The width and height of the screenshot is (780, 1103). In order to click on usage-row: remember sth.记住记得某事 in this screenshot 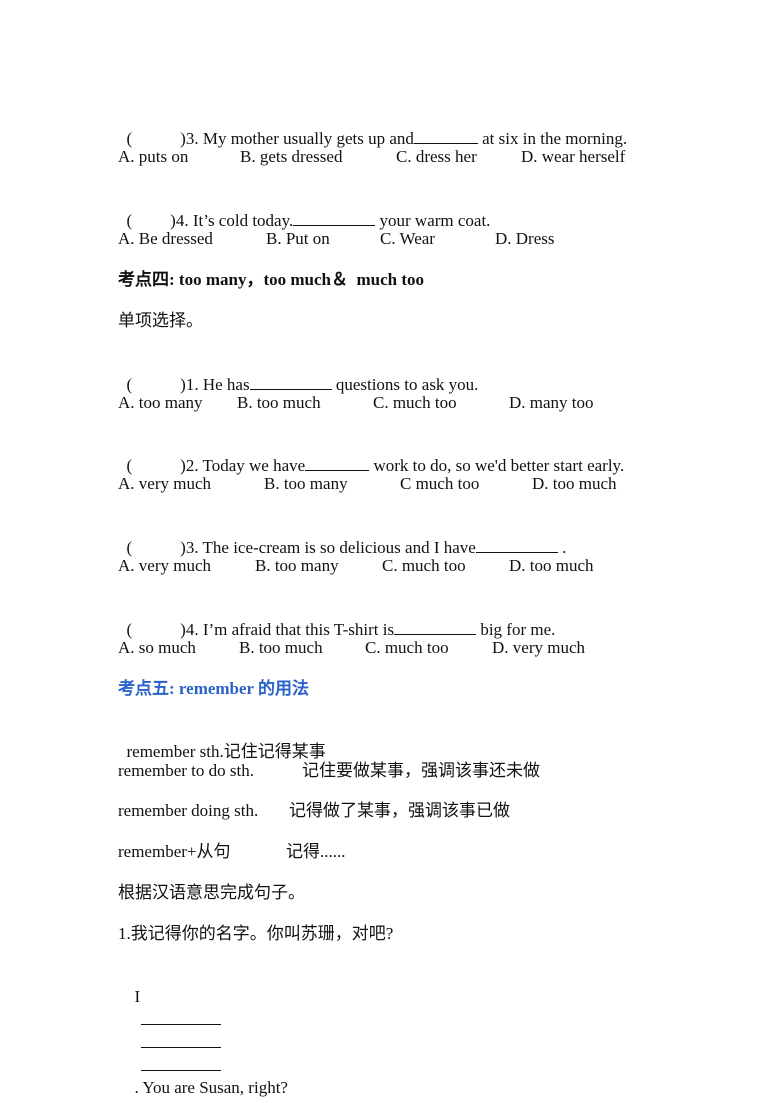, I will do `click(222, 741)`.